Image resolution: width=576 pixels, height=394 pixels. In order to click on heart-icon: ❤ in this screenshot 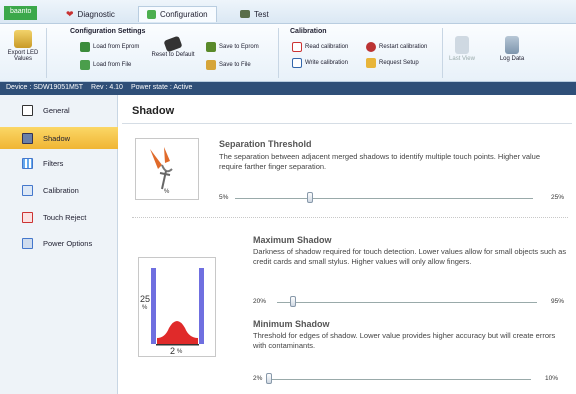, I will do `click(70, 13)`.